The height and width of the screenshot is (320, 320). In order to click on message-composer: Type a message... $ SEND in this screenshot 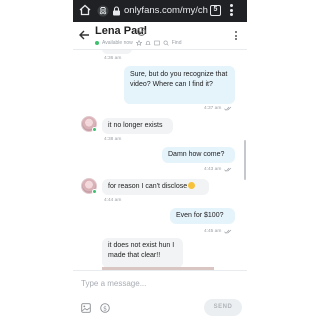, I will do `click(160, 295)`.